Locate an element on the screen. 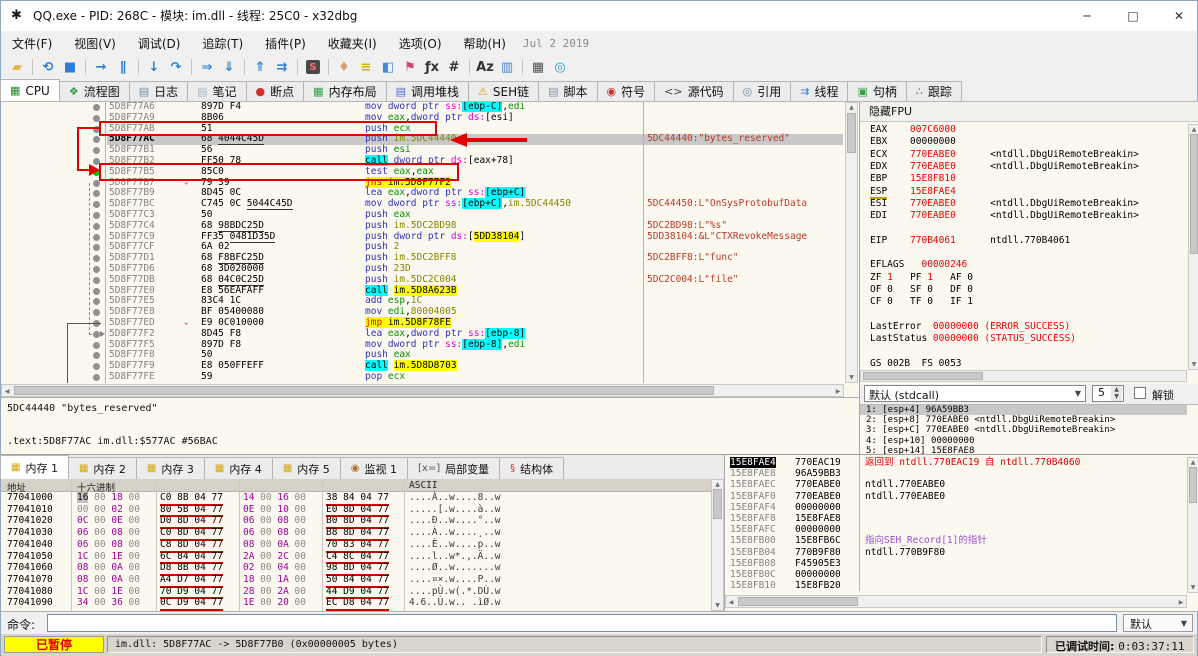  tab-引用: ◎ 引用 is located at coordinates (762, 91).